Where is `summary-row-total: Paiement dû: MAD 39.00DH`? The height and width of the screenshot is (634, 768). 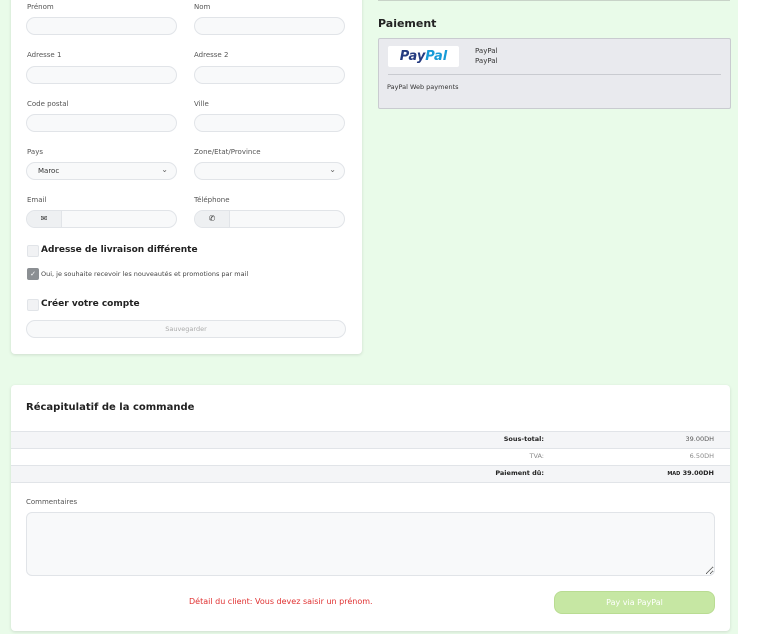
summary-row-total: Paiement dû: MAD 39.00DH is located at coordinates (370, 474).